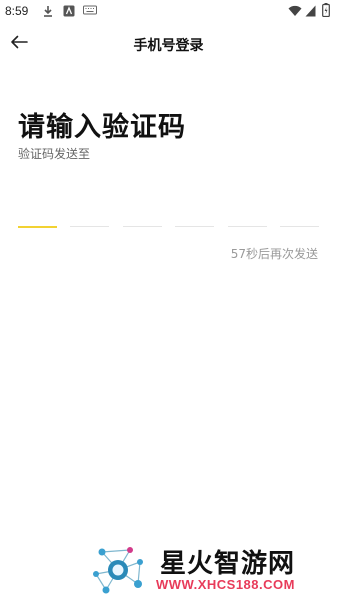 The height and width of the screenshot is (600, 337). I want to click on watermark-logo-icon, so click(120, 570).